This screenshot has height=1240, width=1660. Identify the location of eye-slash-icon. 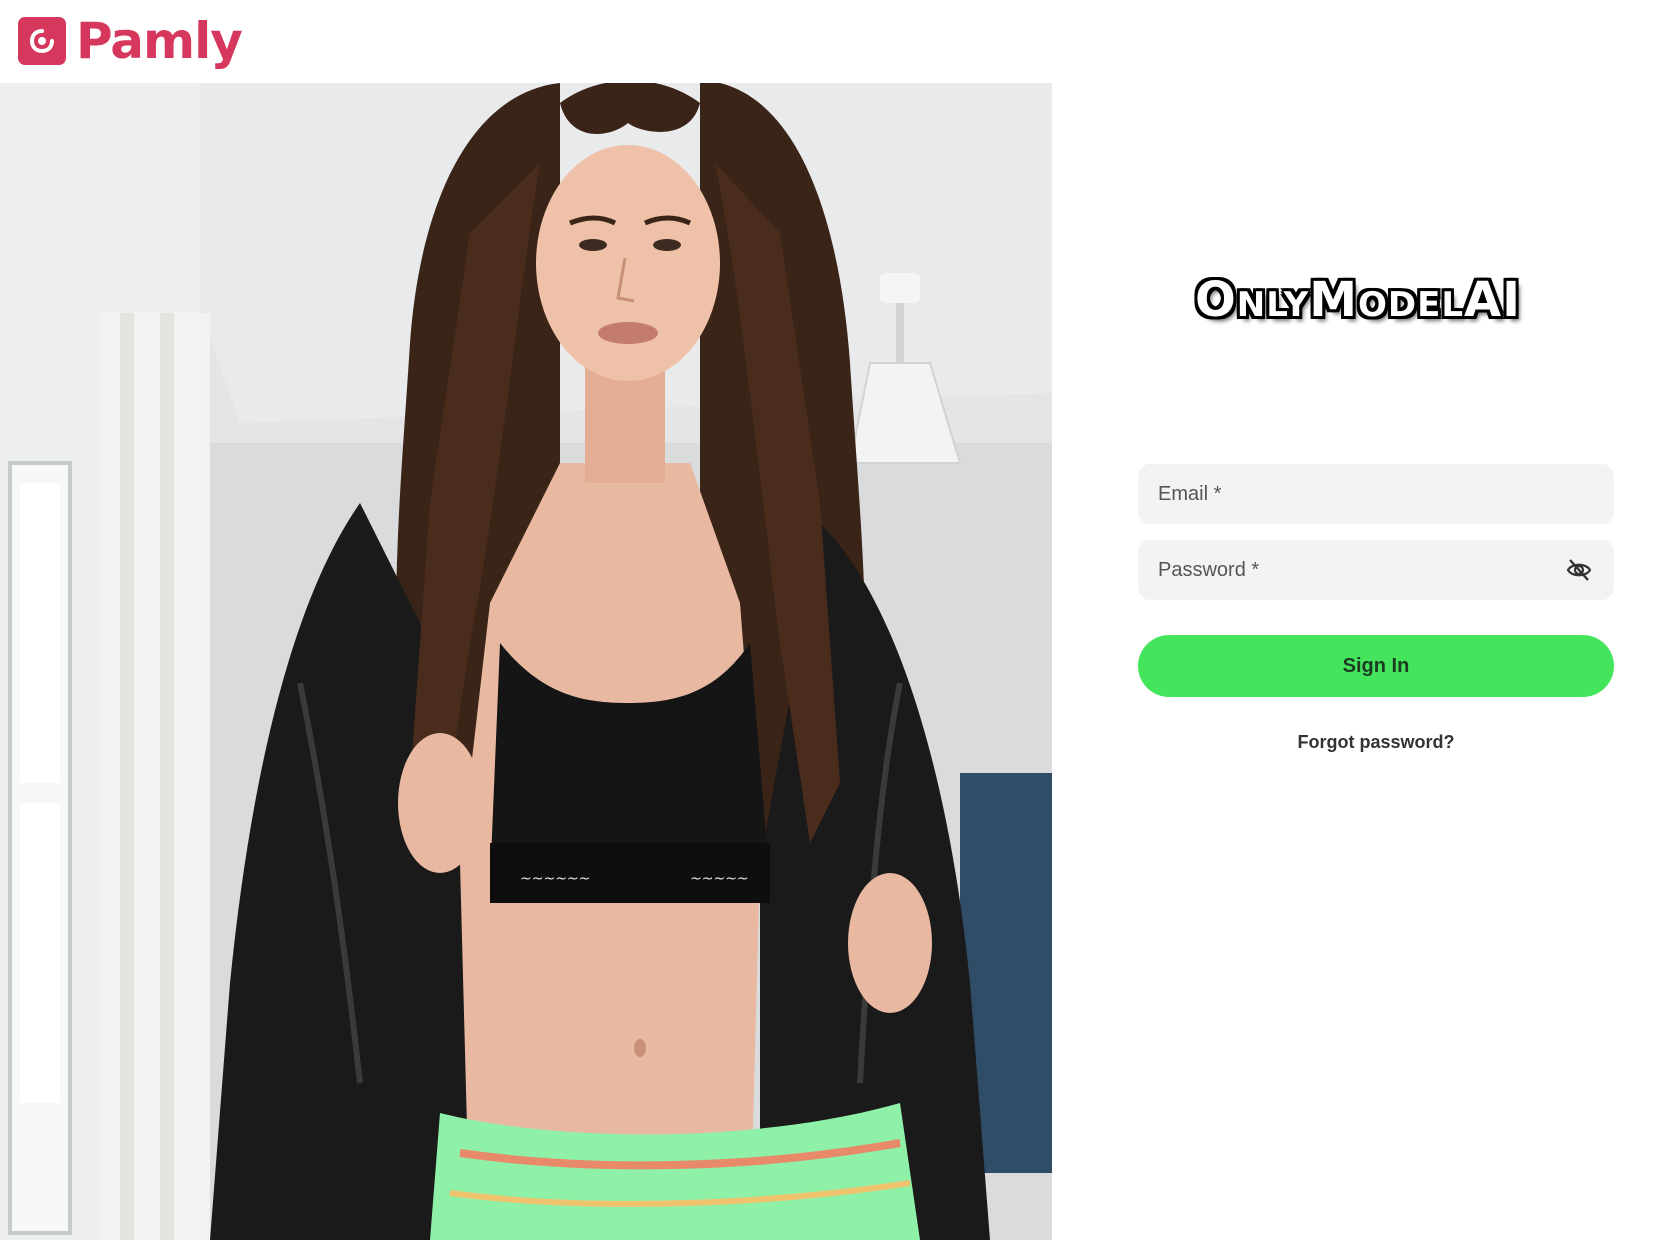
(1579, 570).